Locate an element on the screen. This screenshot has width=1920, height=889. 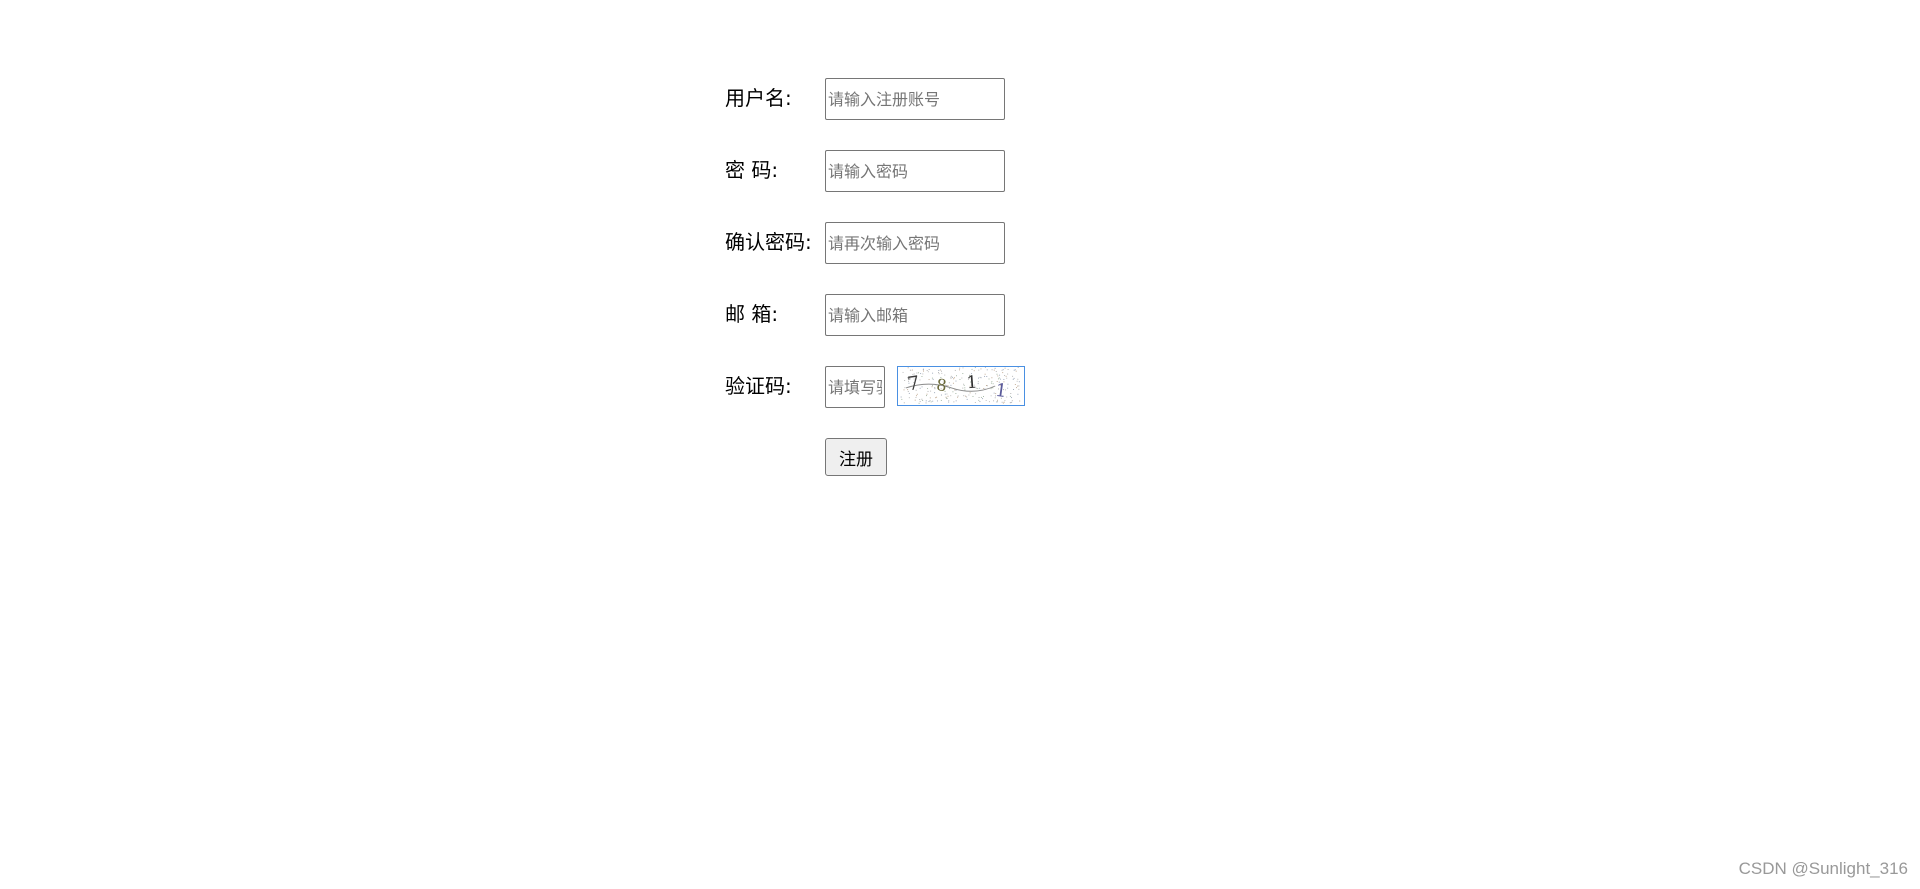
username-label: 用户名: is located at coordinates (758, 98).